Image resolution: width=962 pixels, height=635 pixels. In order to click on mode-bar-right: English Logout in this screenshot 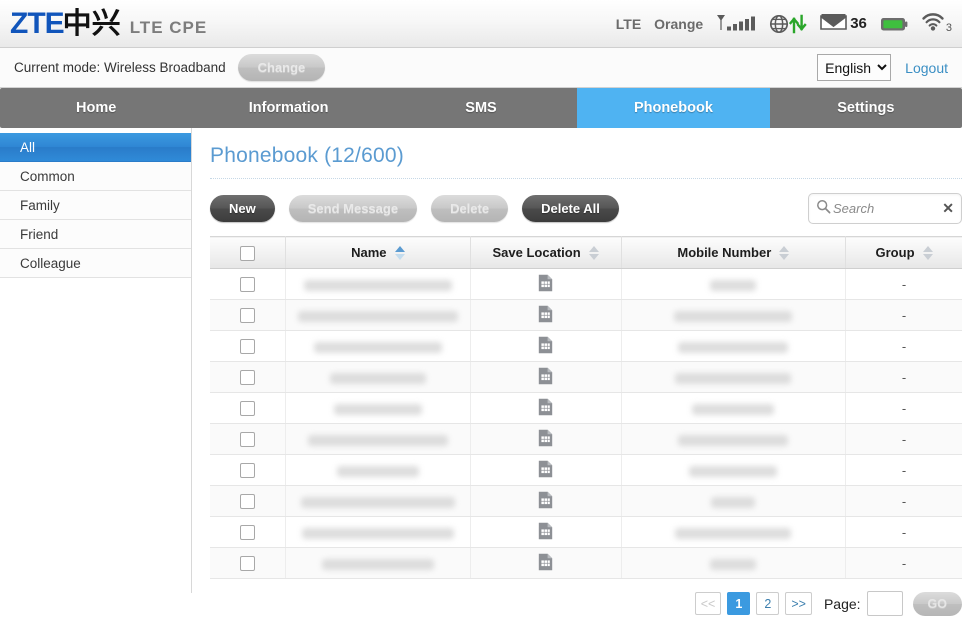, I will do `click(882, 67)`.